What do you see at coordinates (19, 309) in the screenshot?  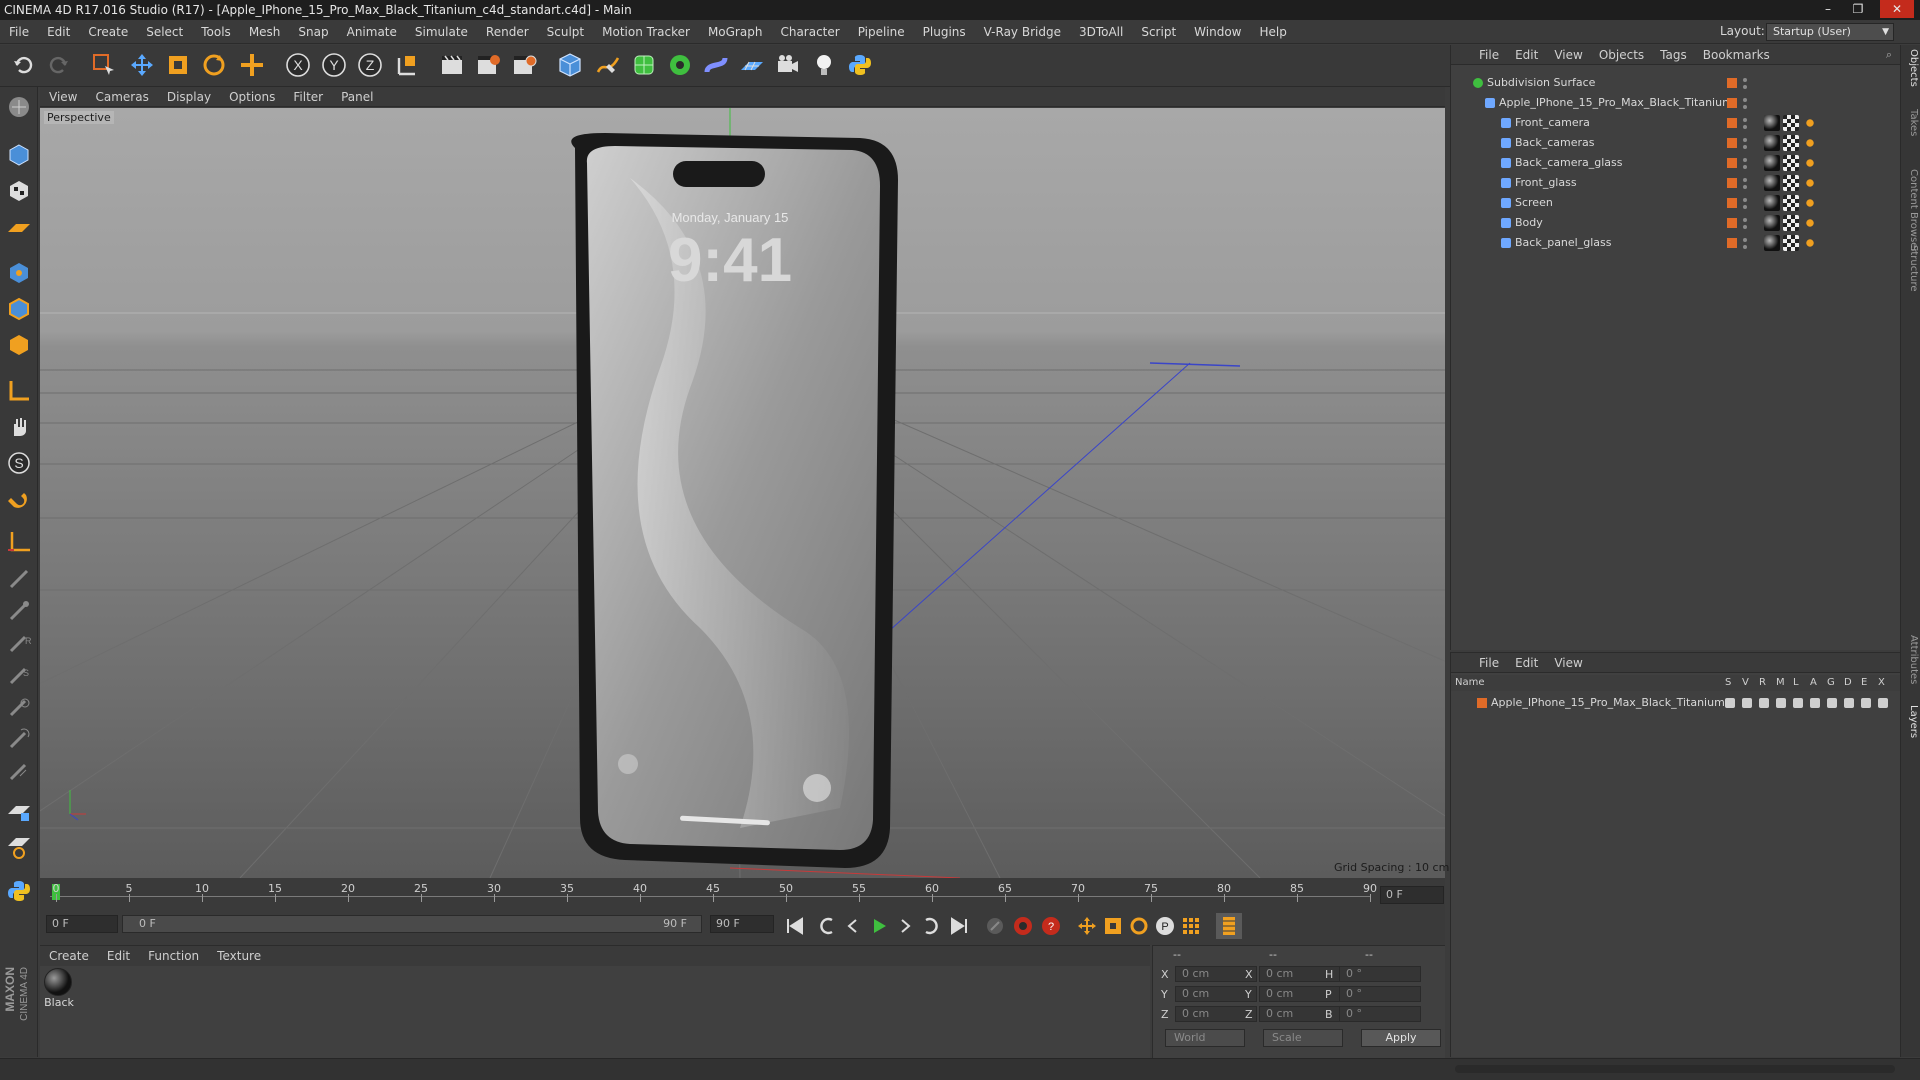 I see `edges-mode-button` at bounding box center [19, 309].